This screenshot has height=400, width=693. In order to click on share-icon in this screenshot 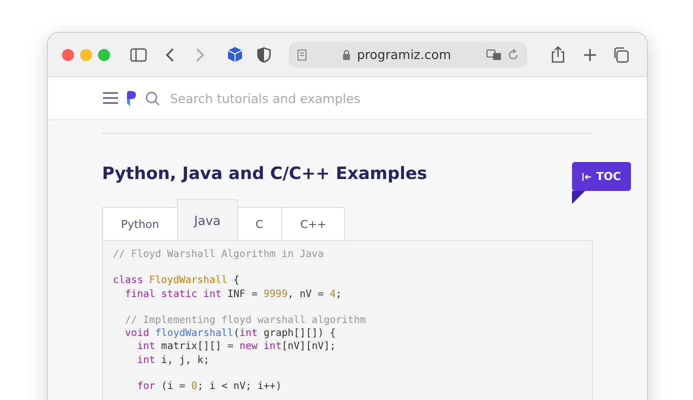, I will do `click(558, 54)`.